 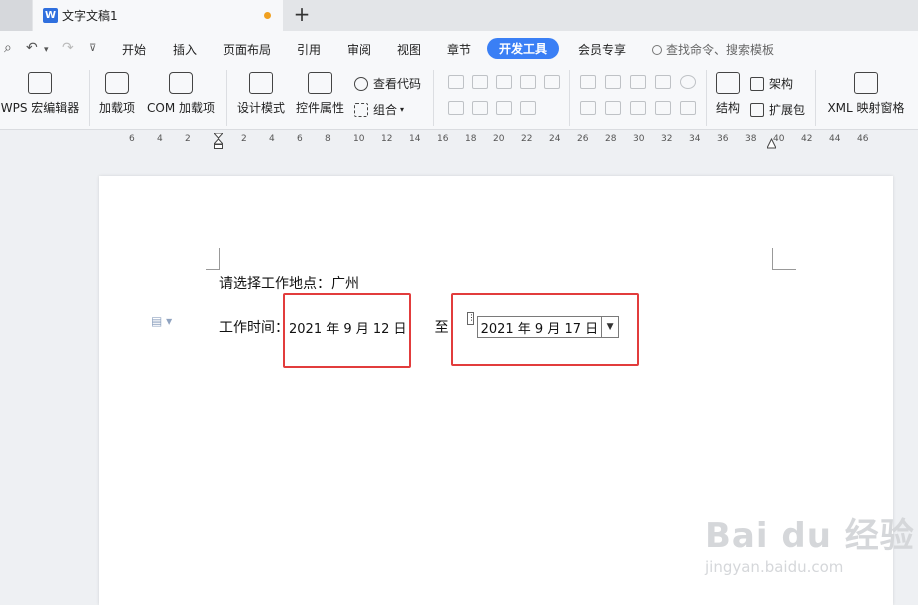 I want to click on ruler-tick: 38, so click(x=751, y=139).